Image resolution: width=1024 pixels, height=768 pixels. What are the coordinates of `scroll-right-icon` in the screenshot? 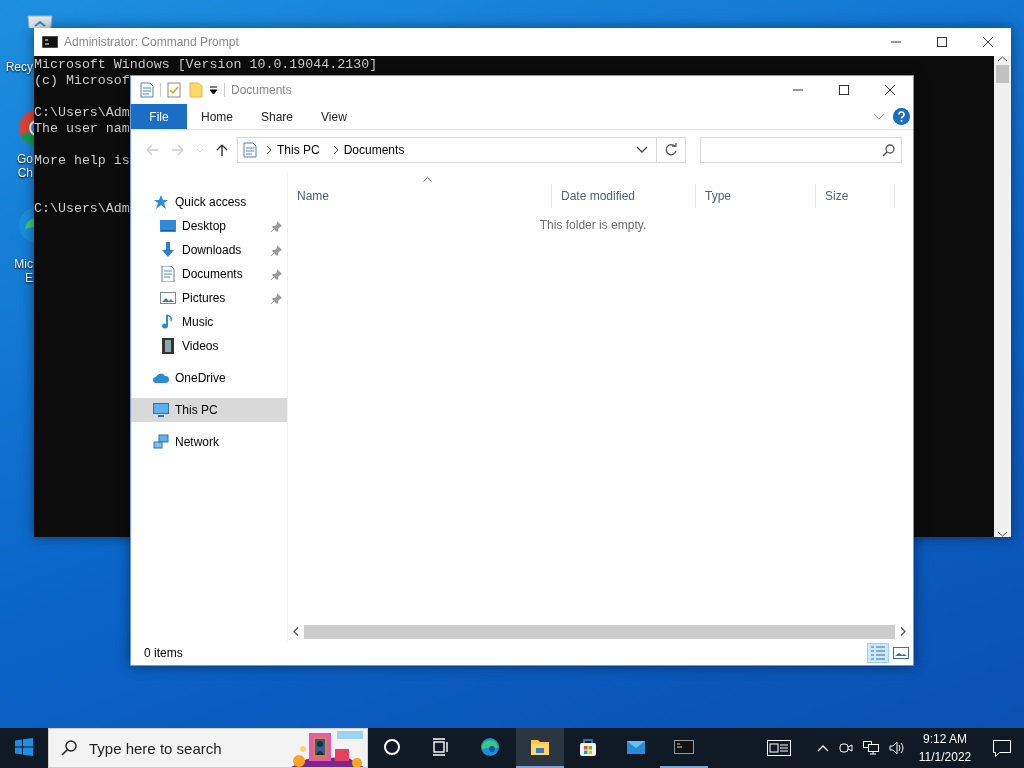 It's located at (903, 631).